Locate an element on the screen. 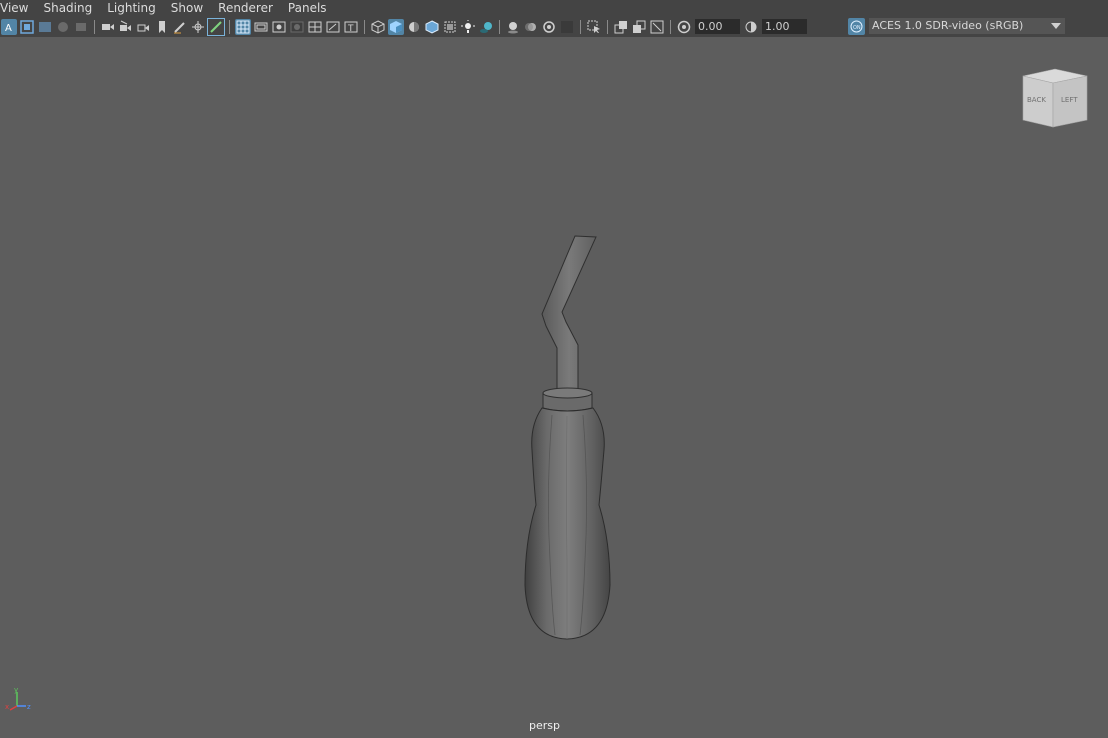  wireframe-on-shaded-icon is located at coordinates (432, 27).